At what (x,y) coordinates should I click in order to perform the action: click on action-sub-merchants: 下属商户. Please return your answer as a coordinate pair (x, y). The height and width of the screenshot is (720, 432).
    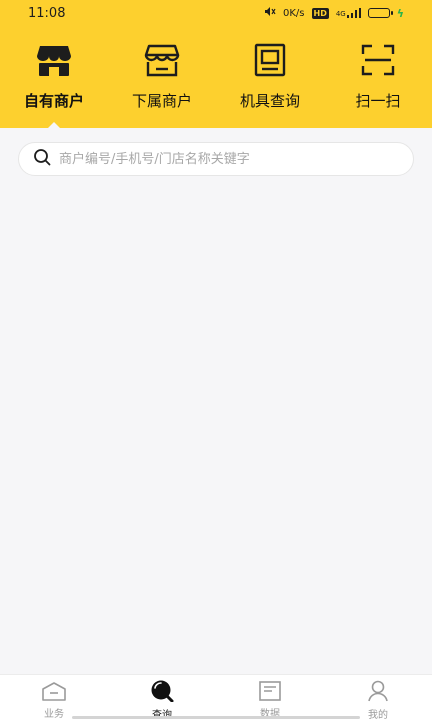
    Looking at the image, I should click on (162, 76).